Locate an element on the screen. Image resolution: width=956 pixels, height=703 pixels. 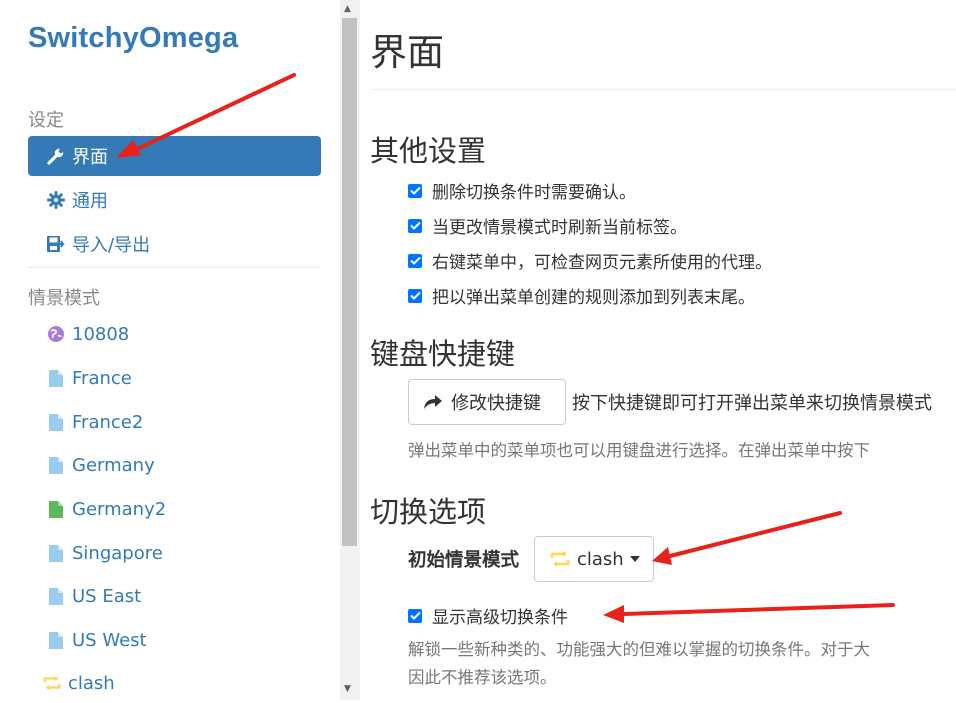
sidebar-item-label: 界面 is located at coordinates (90, 157).